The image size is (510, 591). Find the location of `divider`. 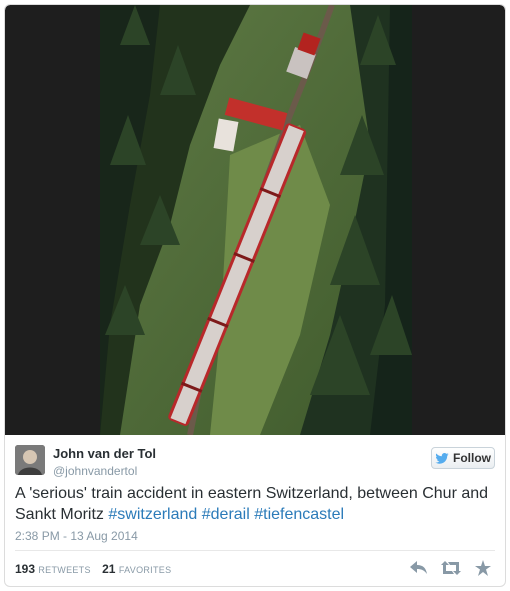

divider is located at coordinates (255, 550).